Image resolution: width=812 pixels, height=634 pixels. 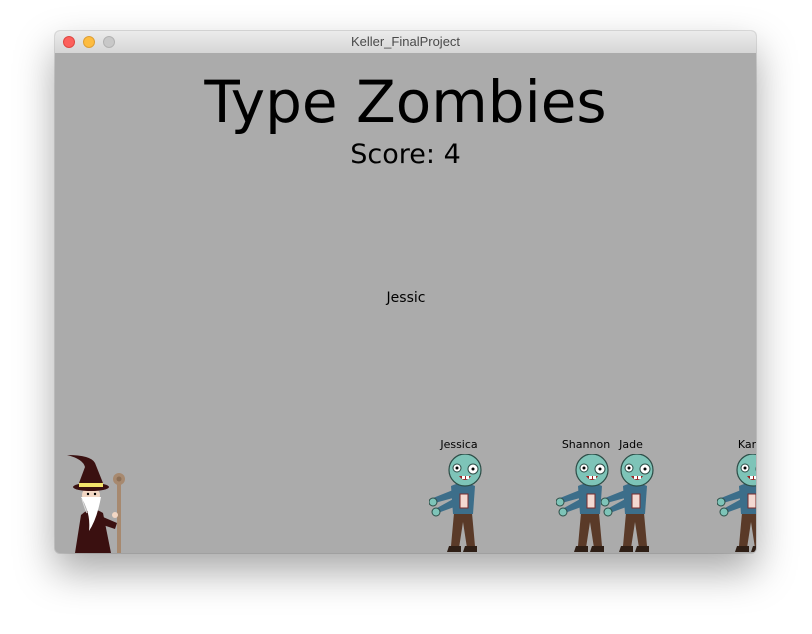 I want to click on window-title: Keller_FinalProject, so click(x=405, y=41).